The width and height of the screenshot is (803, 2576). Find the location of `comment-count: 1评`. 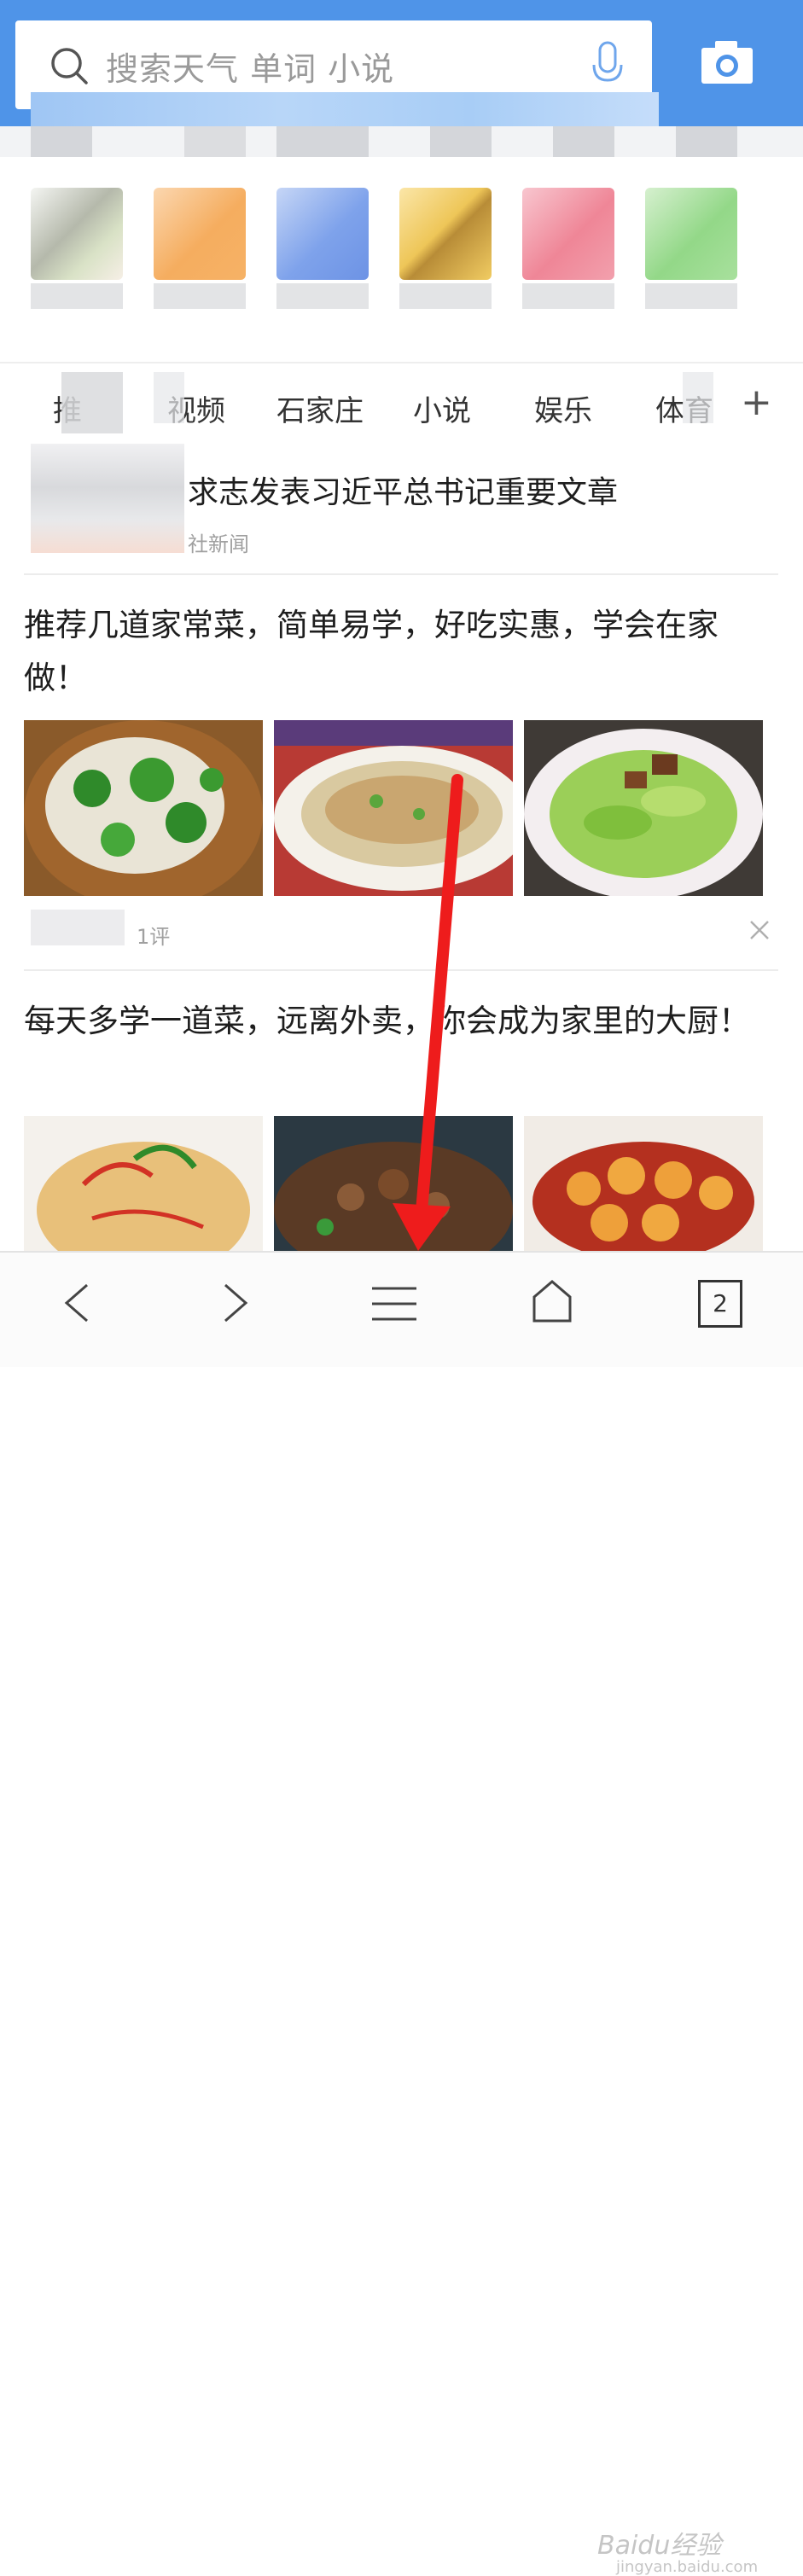

comment-count: 1评 is located at coordinates (154, 937).